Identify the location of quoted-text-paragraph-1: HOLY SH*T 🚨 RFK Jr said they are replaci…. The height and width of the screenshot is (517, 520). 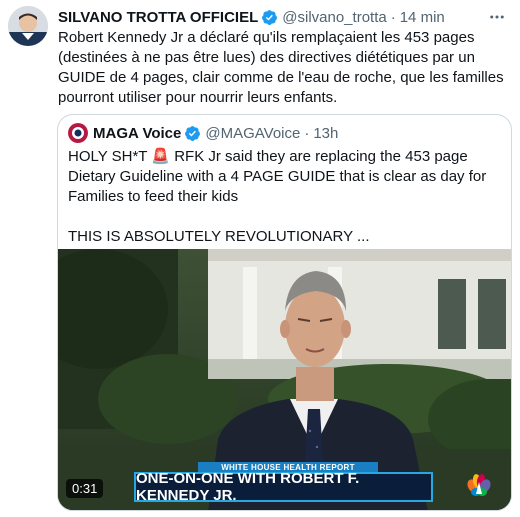
(277, 176).